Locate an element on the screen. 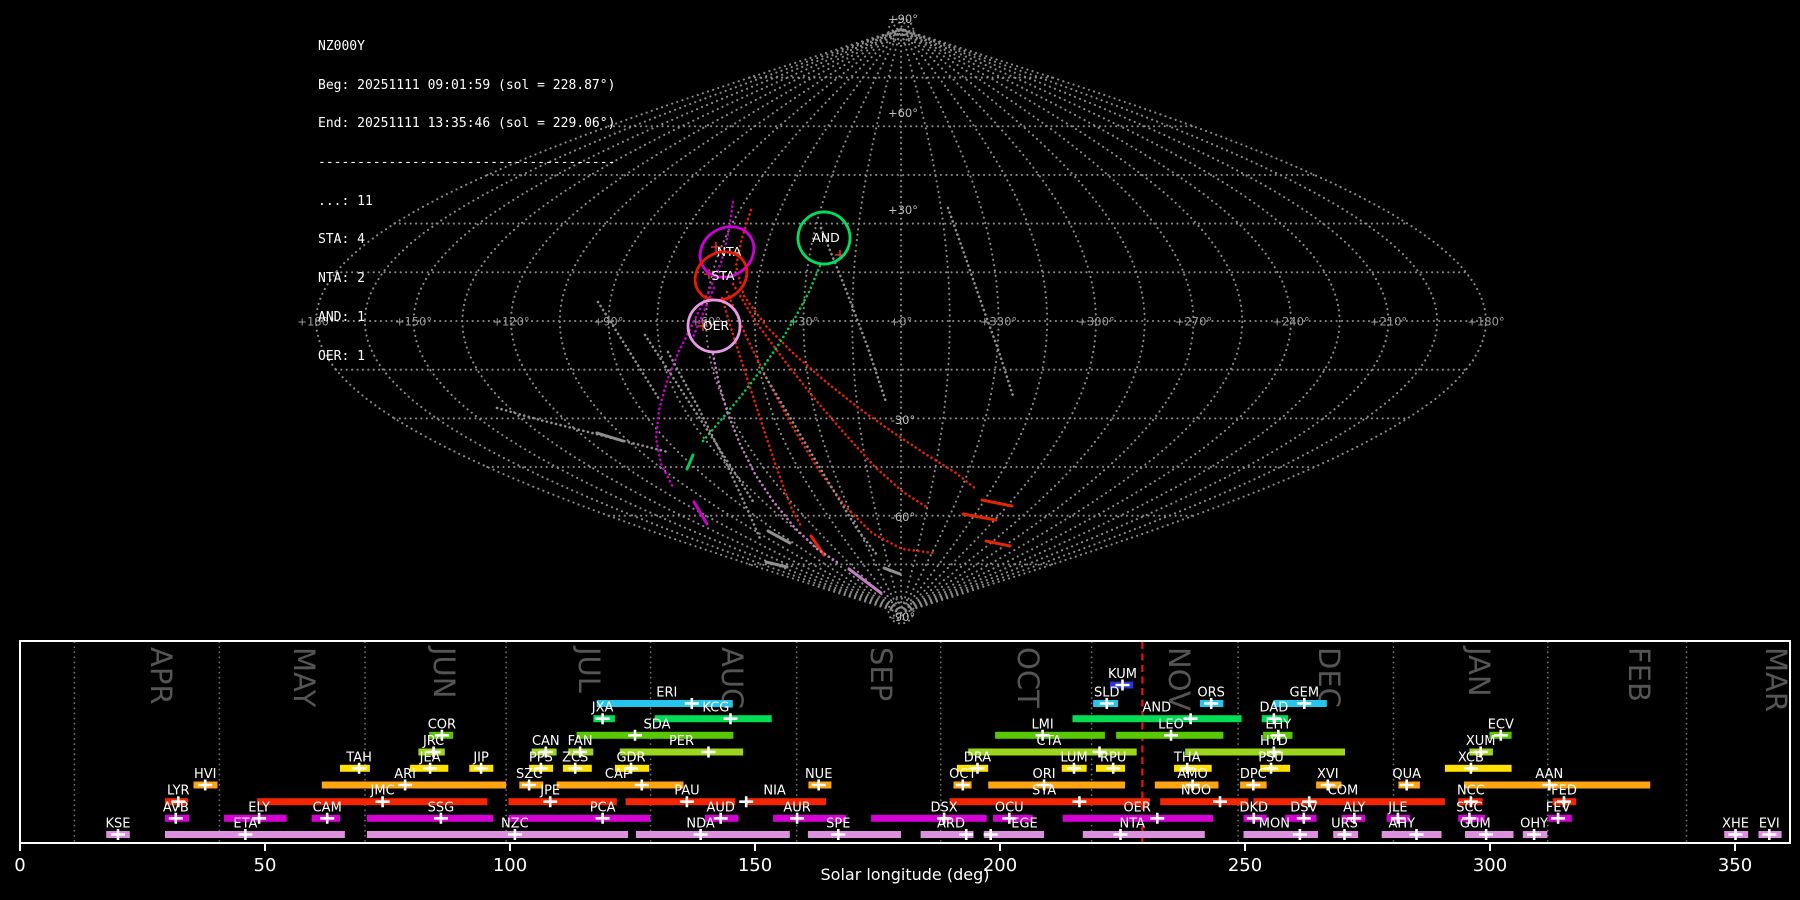  shower-label-EGE: EGE is located at coordinates (1024, 824).